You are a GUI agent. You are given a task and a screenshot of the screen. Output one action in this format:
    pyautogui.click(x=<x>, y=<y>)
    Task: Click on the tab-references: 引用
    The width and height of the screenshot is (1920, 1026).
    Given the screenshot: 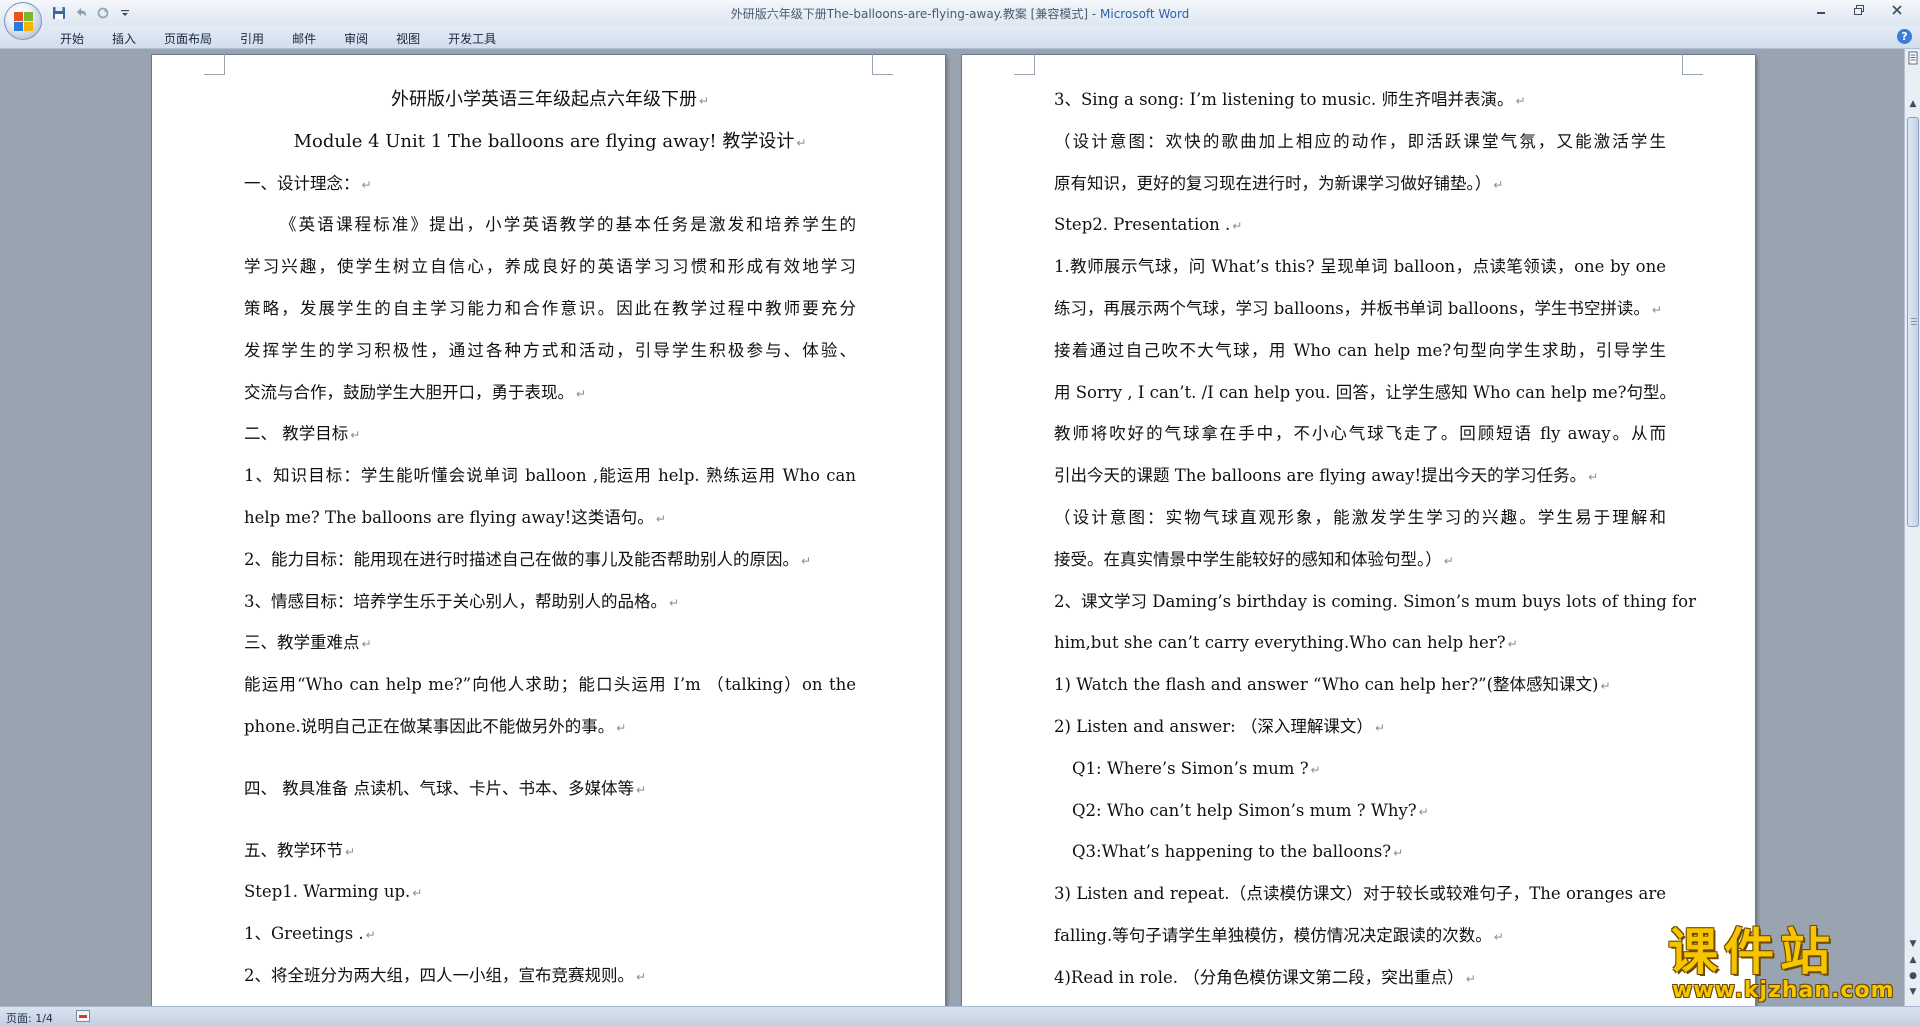 What is the action you would take?
    pyautogui.click(x=252, y=38)
    